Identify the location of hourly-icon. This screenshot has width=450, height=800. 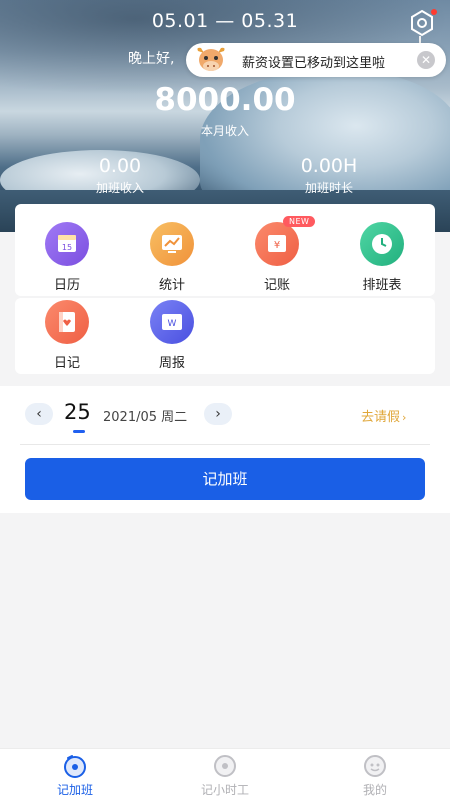
(225, 766).